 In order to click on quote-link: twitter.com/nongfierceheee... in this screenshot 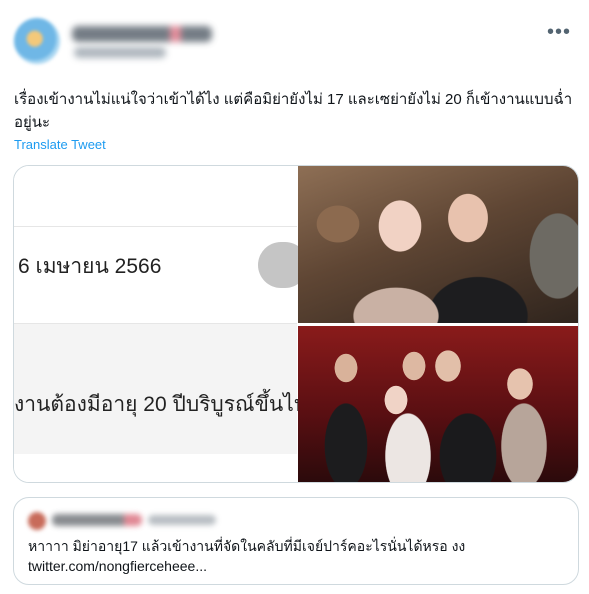, I will do `click(298, 566)`.